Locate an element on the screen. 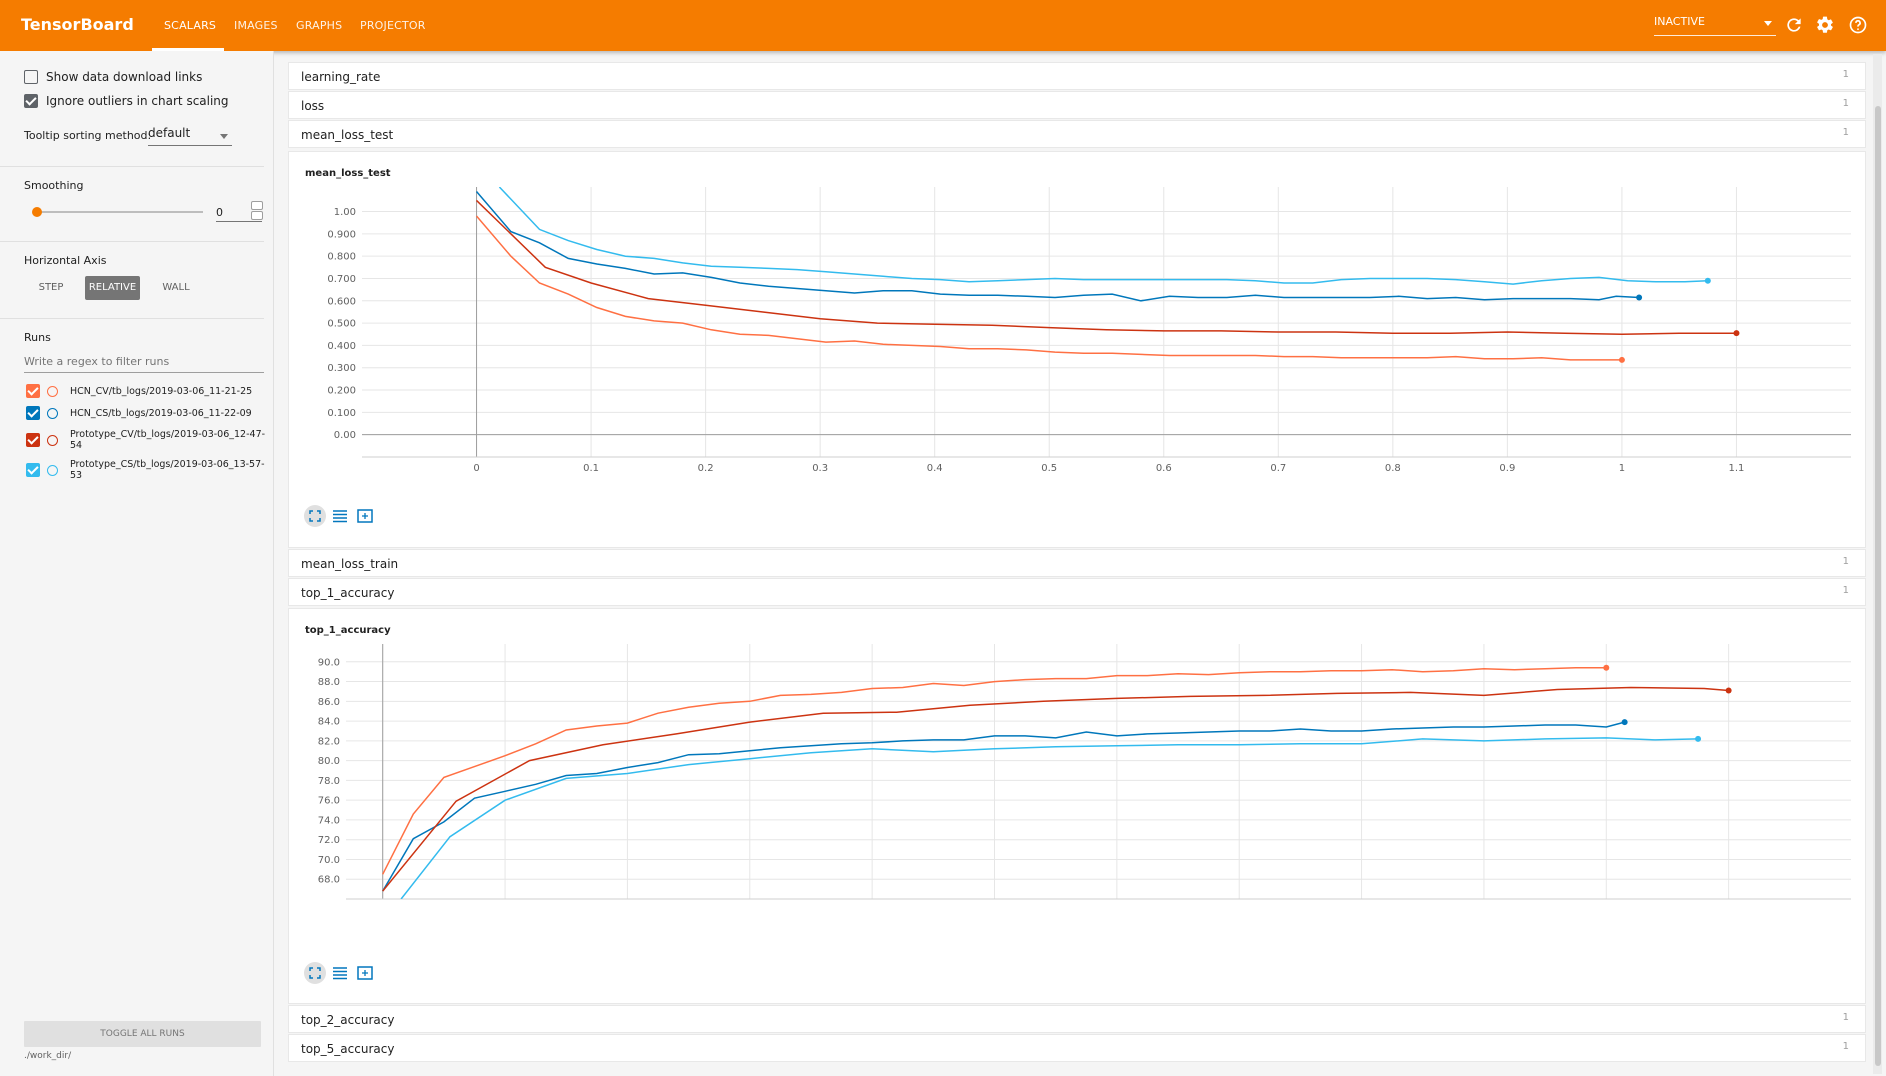  spin-down-icon is located at coordinates (257, 215).